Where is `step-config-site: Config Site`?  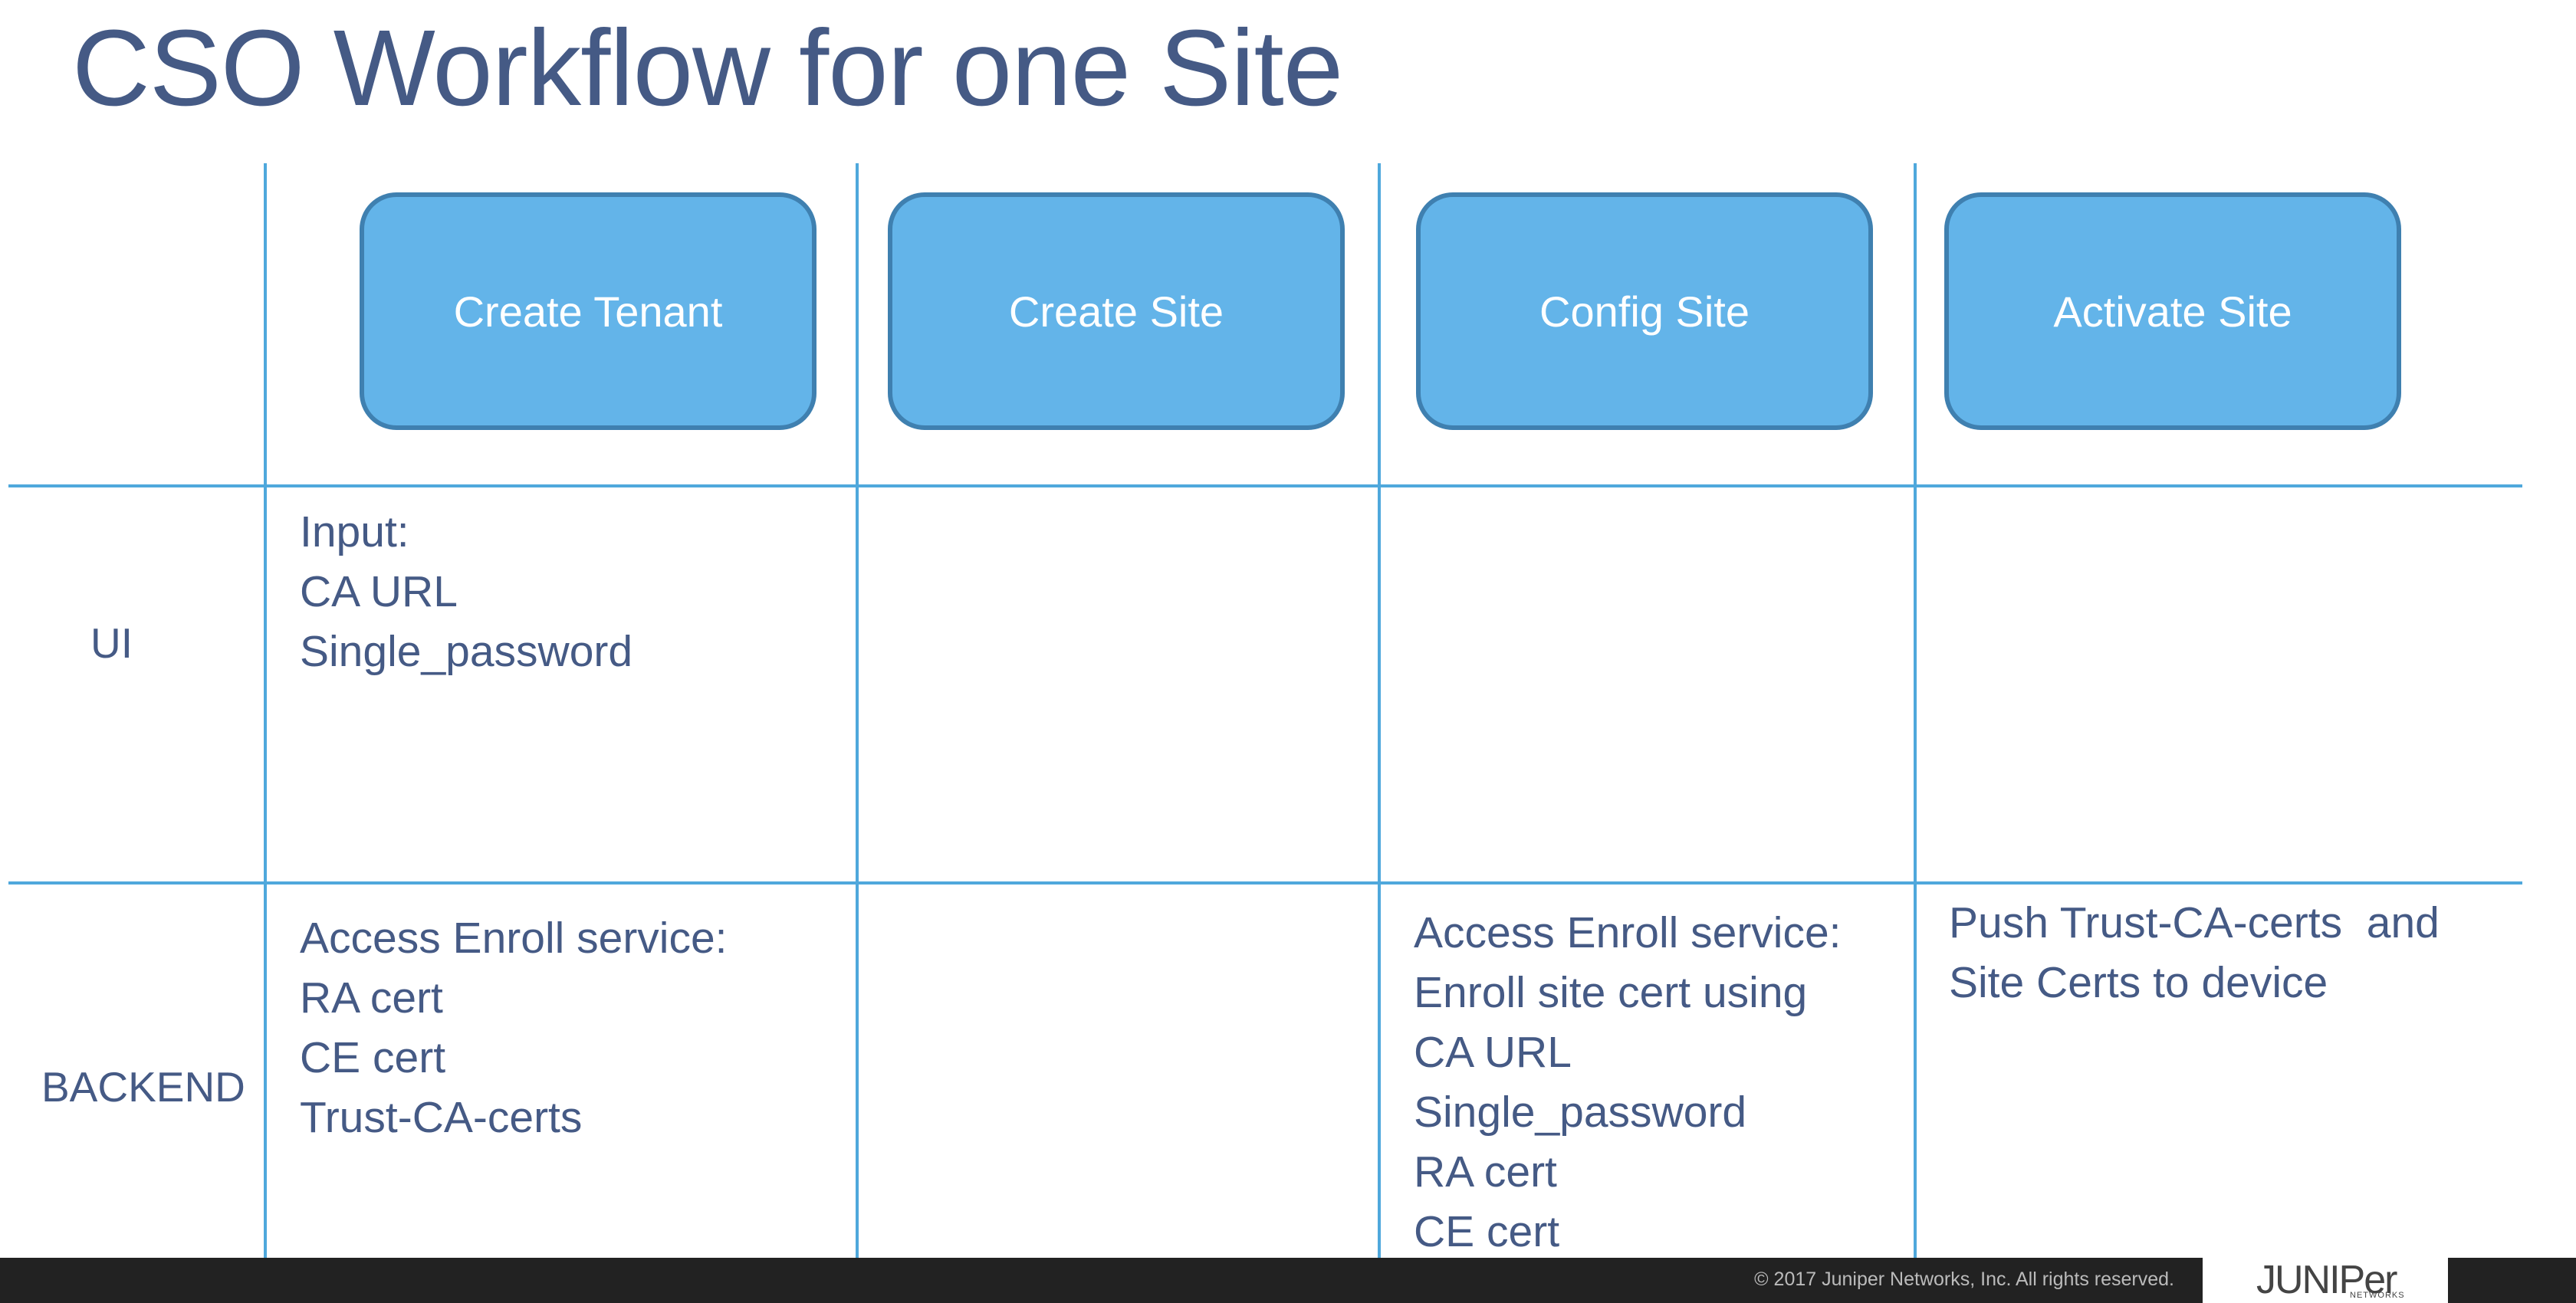 step-config-site: Config Site is located at coordinates (1644, 311).